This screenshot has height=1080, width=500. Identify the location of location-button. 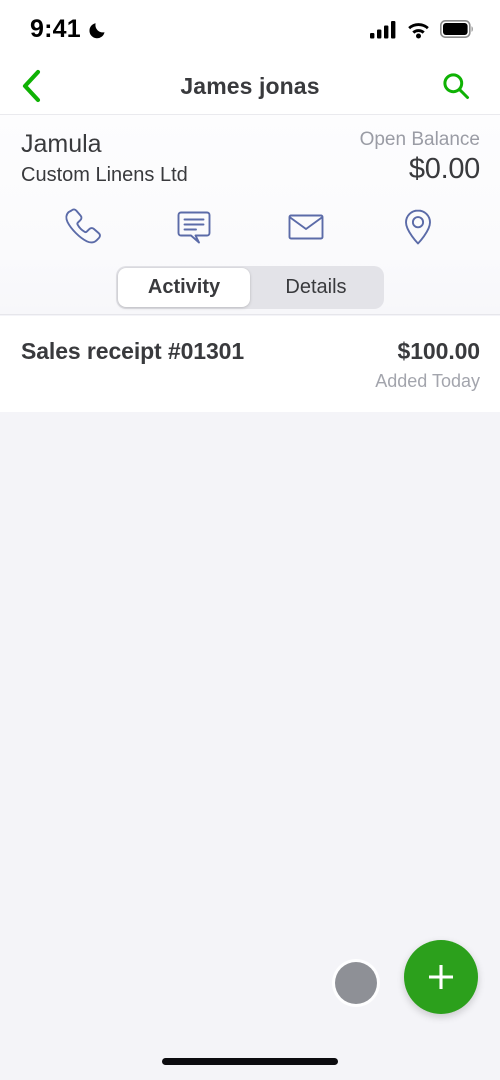
(418, 227).